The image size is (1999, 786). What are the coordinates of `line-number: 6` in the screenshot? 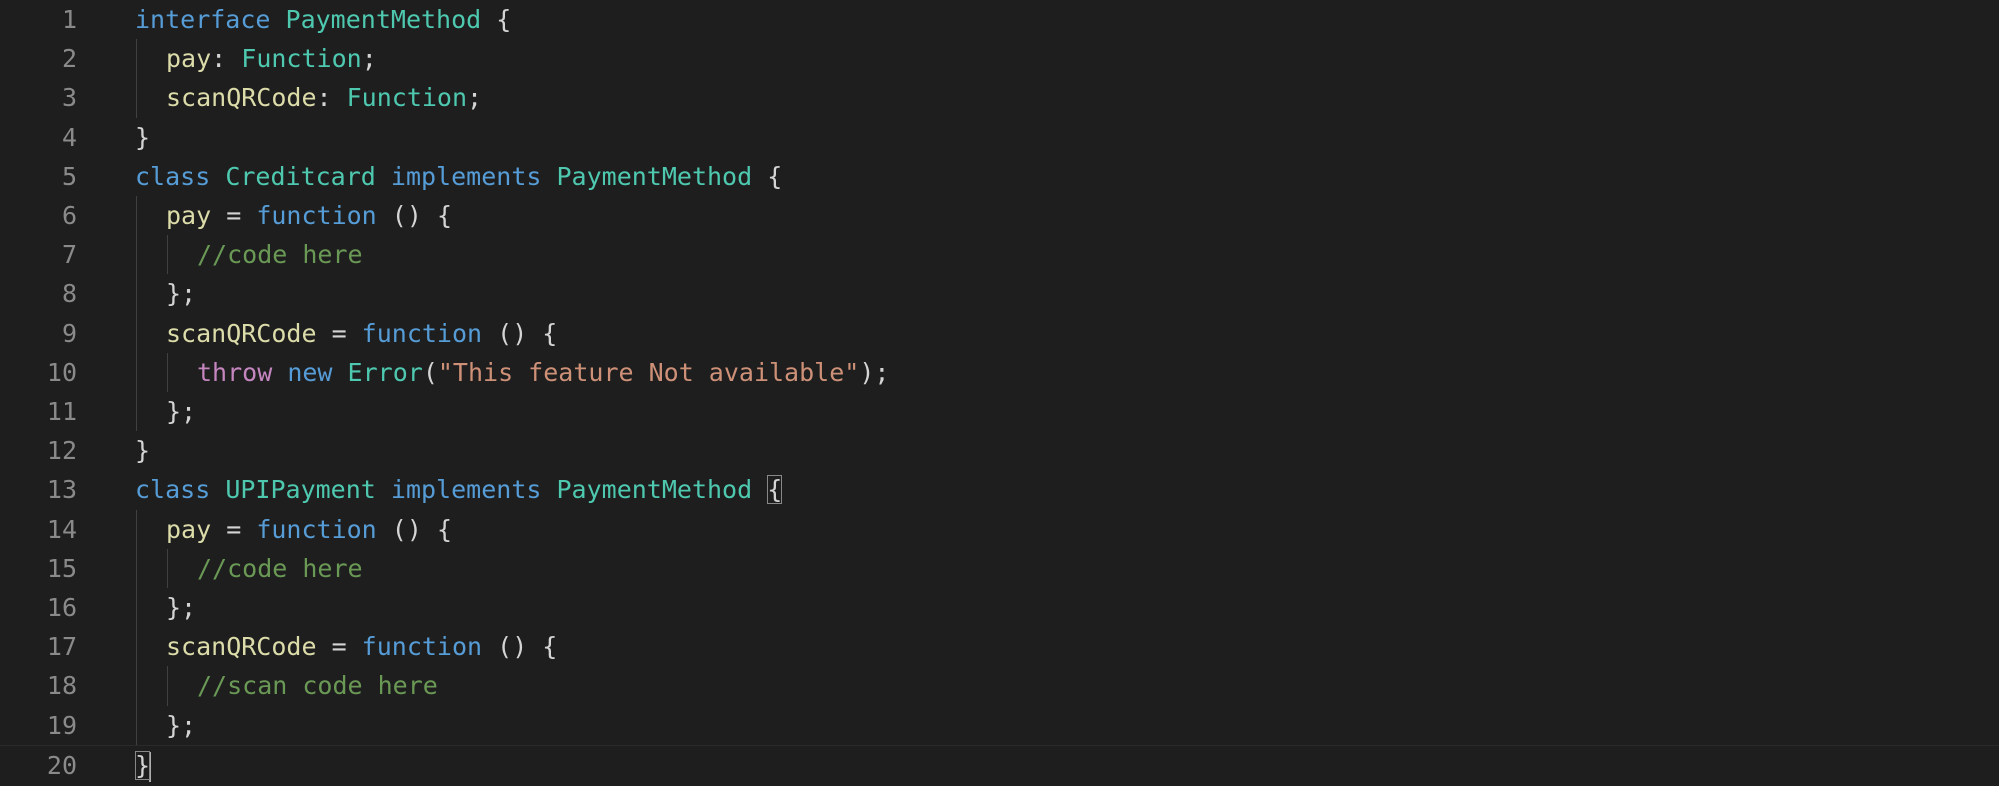 It's located at (69, 215).